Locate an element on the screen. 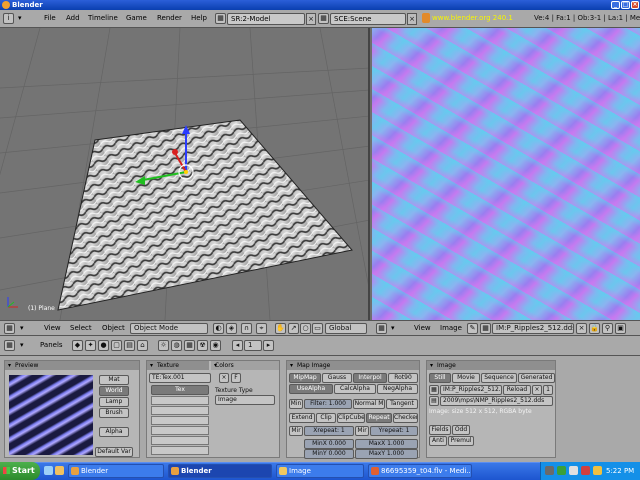 This screenshot has height=480, width=640. snap-icon: ⌖ is located at coordinates (261, 328).